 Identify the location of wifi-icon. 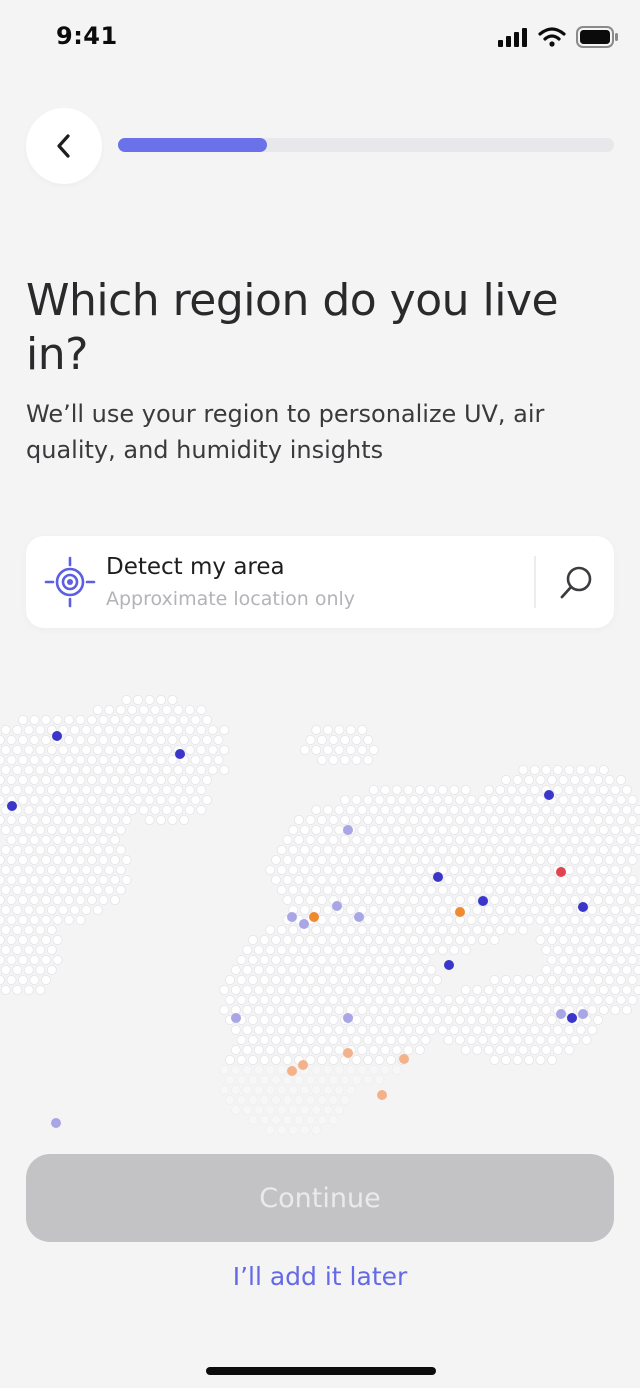
(552, 37).